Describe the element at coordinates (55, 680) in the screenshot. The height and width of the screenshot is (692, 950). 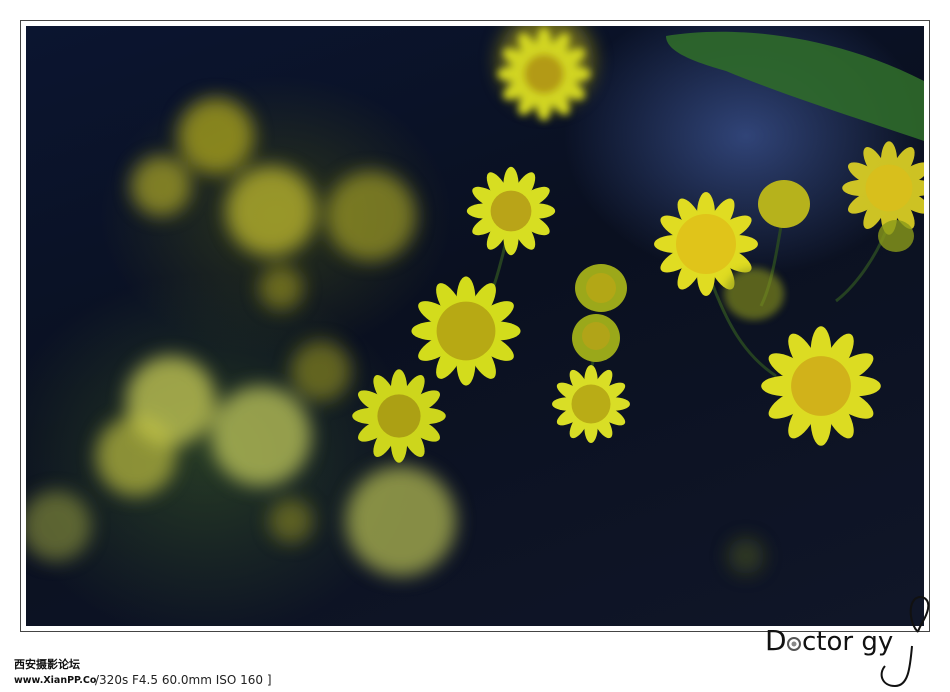
I see `svg-text: www.XianPP.Com` at that location.